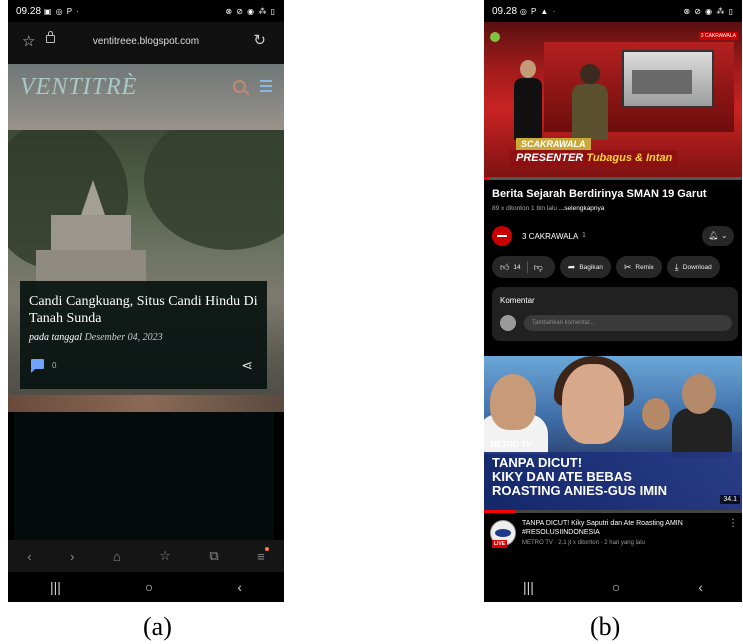 The width and height of the screenshot is (743, 644). What do you see at coordinates (730, 499) in the screenshot?
I see `video-duration: 34.1` at bounding box center [730, 499].